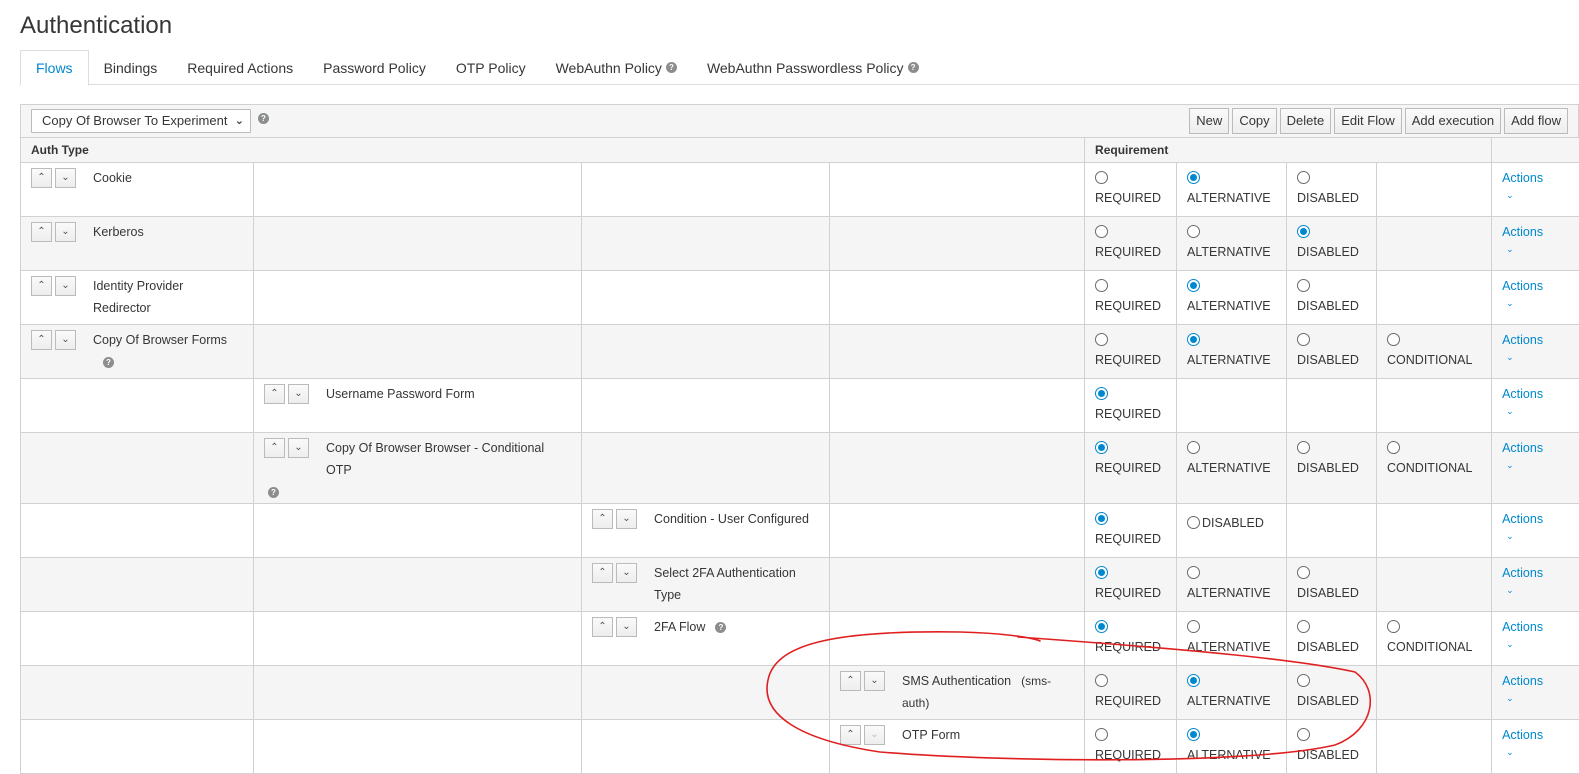 The height and width of the screenshot is (774, 1579). What do you see at coordinates (1536, 121) in the screenshot?
I see `add-flow-button: Add flow` at bounding box center [1536, 121].